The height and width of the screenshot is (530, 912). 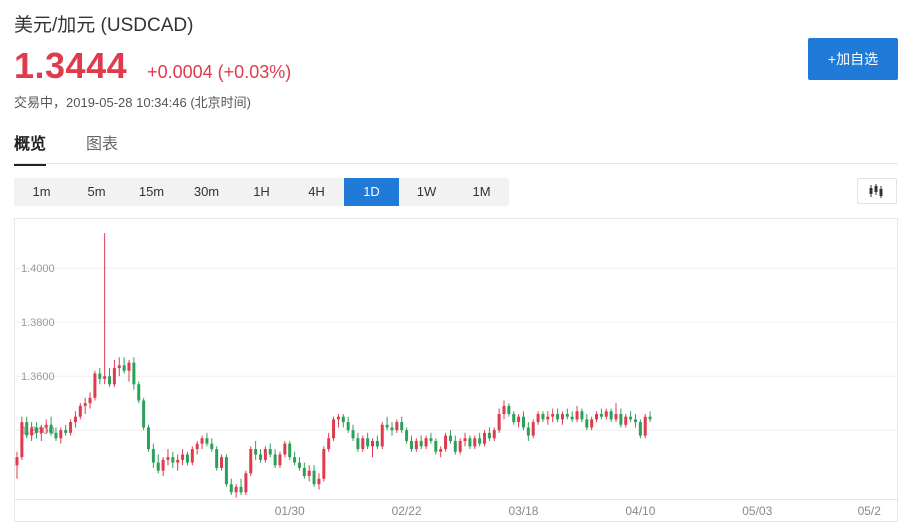 What do you see at coordinates (407, 511) in the screenshot?
I see `x-tick-label: 02/22` at bounding box center [407, 511].